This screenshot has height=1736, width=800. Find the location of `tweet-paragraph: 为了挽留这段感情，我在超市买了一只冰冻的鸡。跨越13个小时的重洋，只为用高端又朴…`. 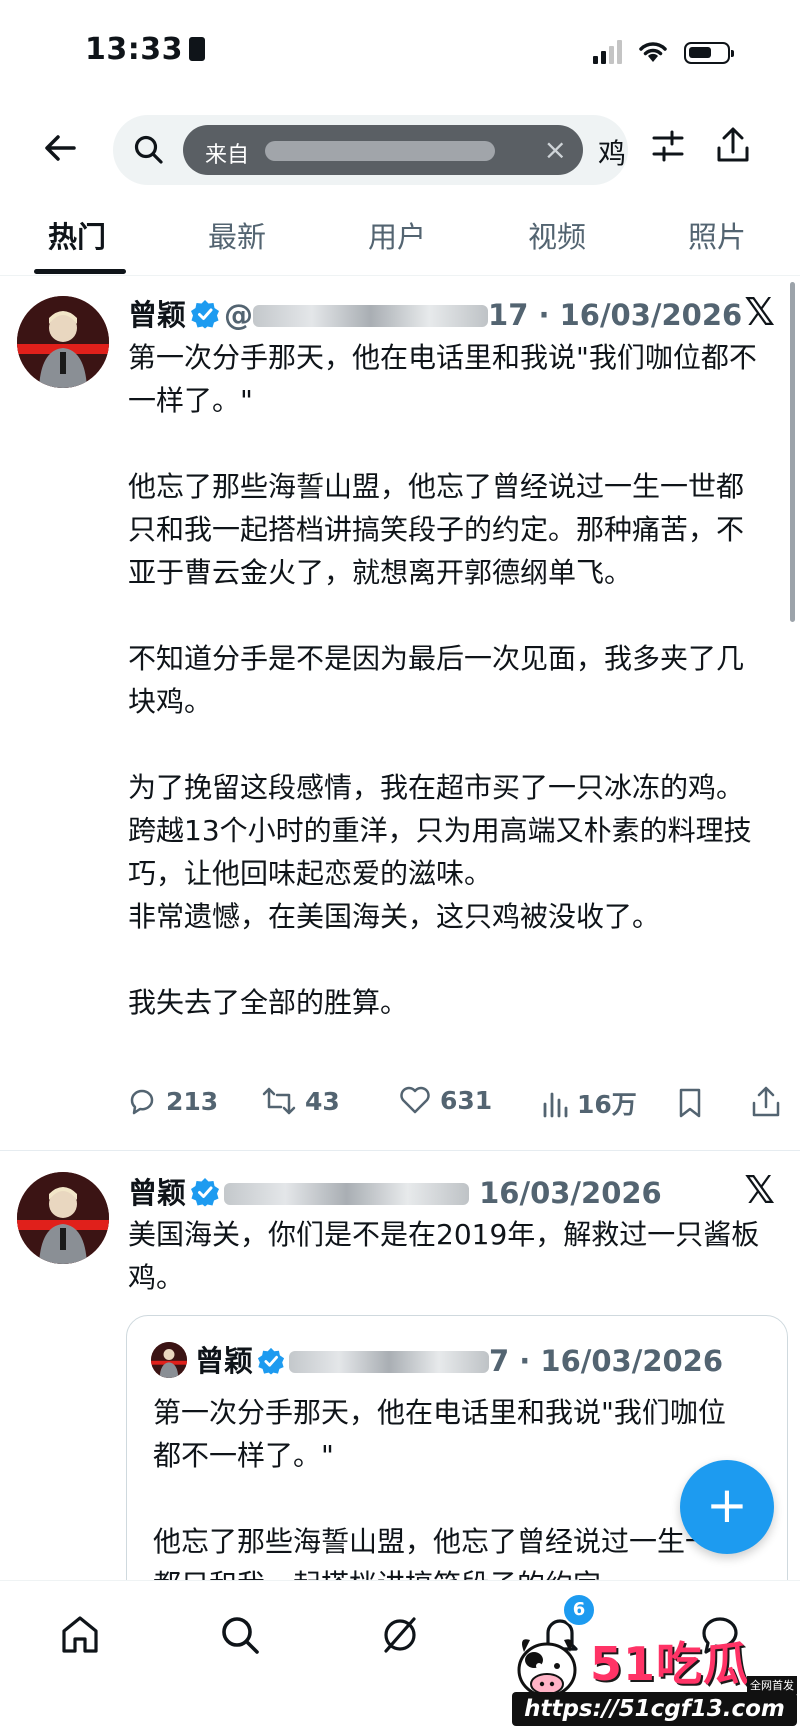

tweet-paragraph: 为了挽留这段感情，我在超市买了一只冰冻的鸡。跨越13个小时的重洋，只为用高端又朴… is located at coordinates (440, 852).